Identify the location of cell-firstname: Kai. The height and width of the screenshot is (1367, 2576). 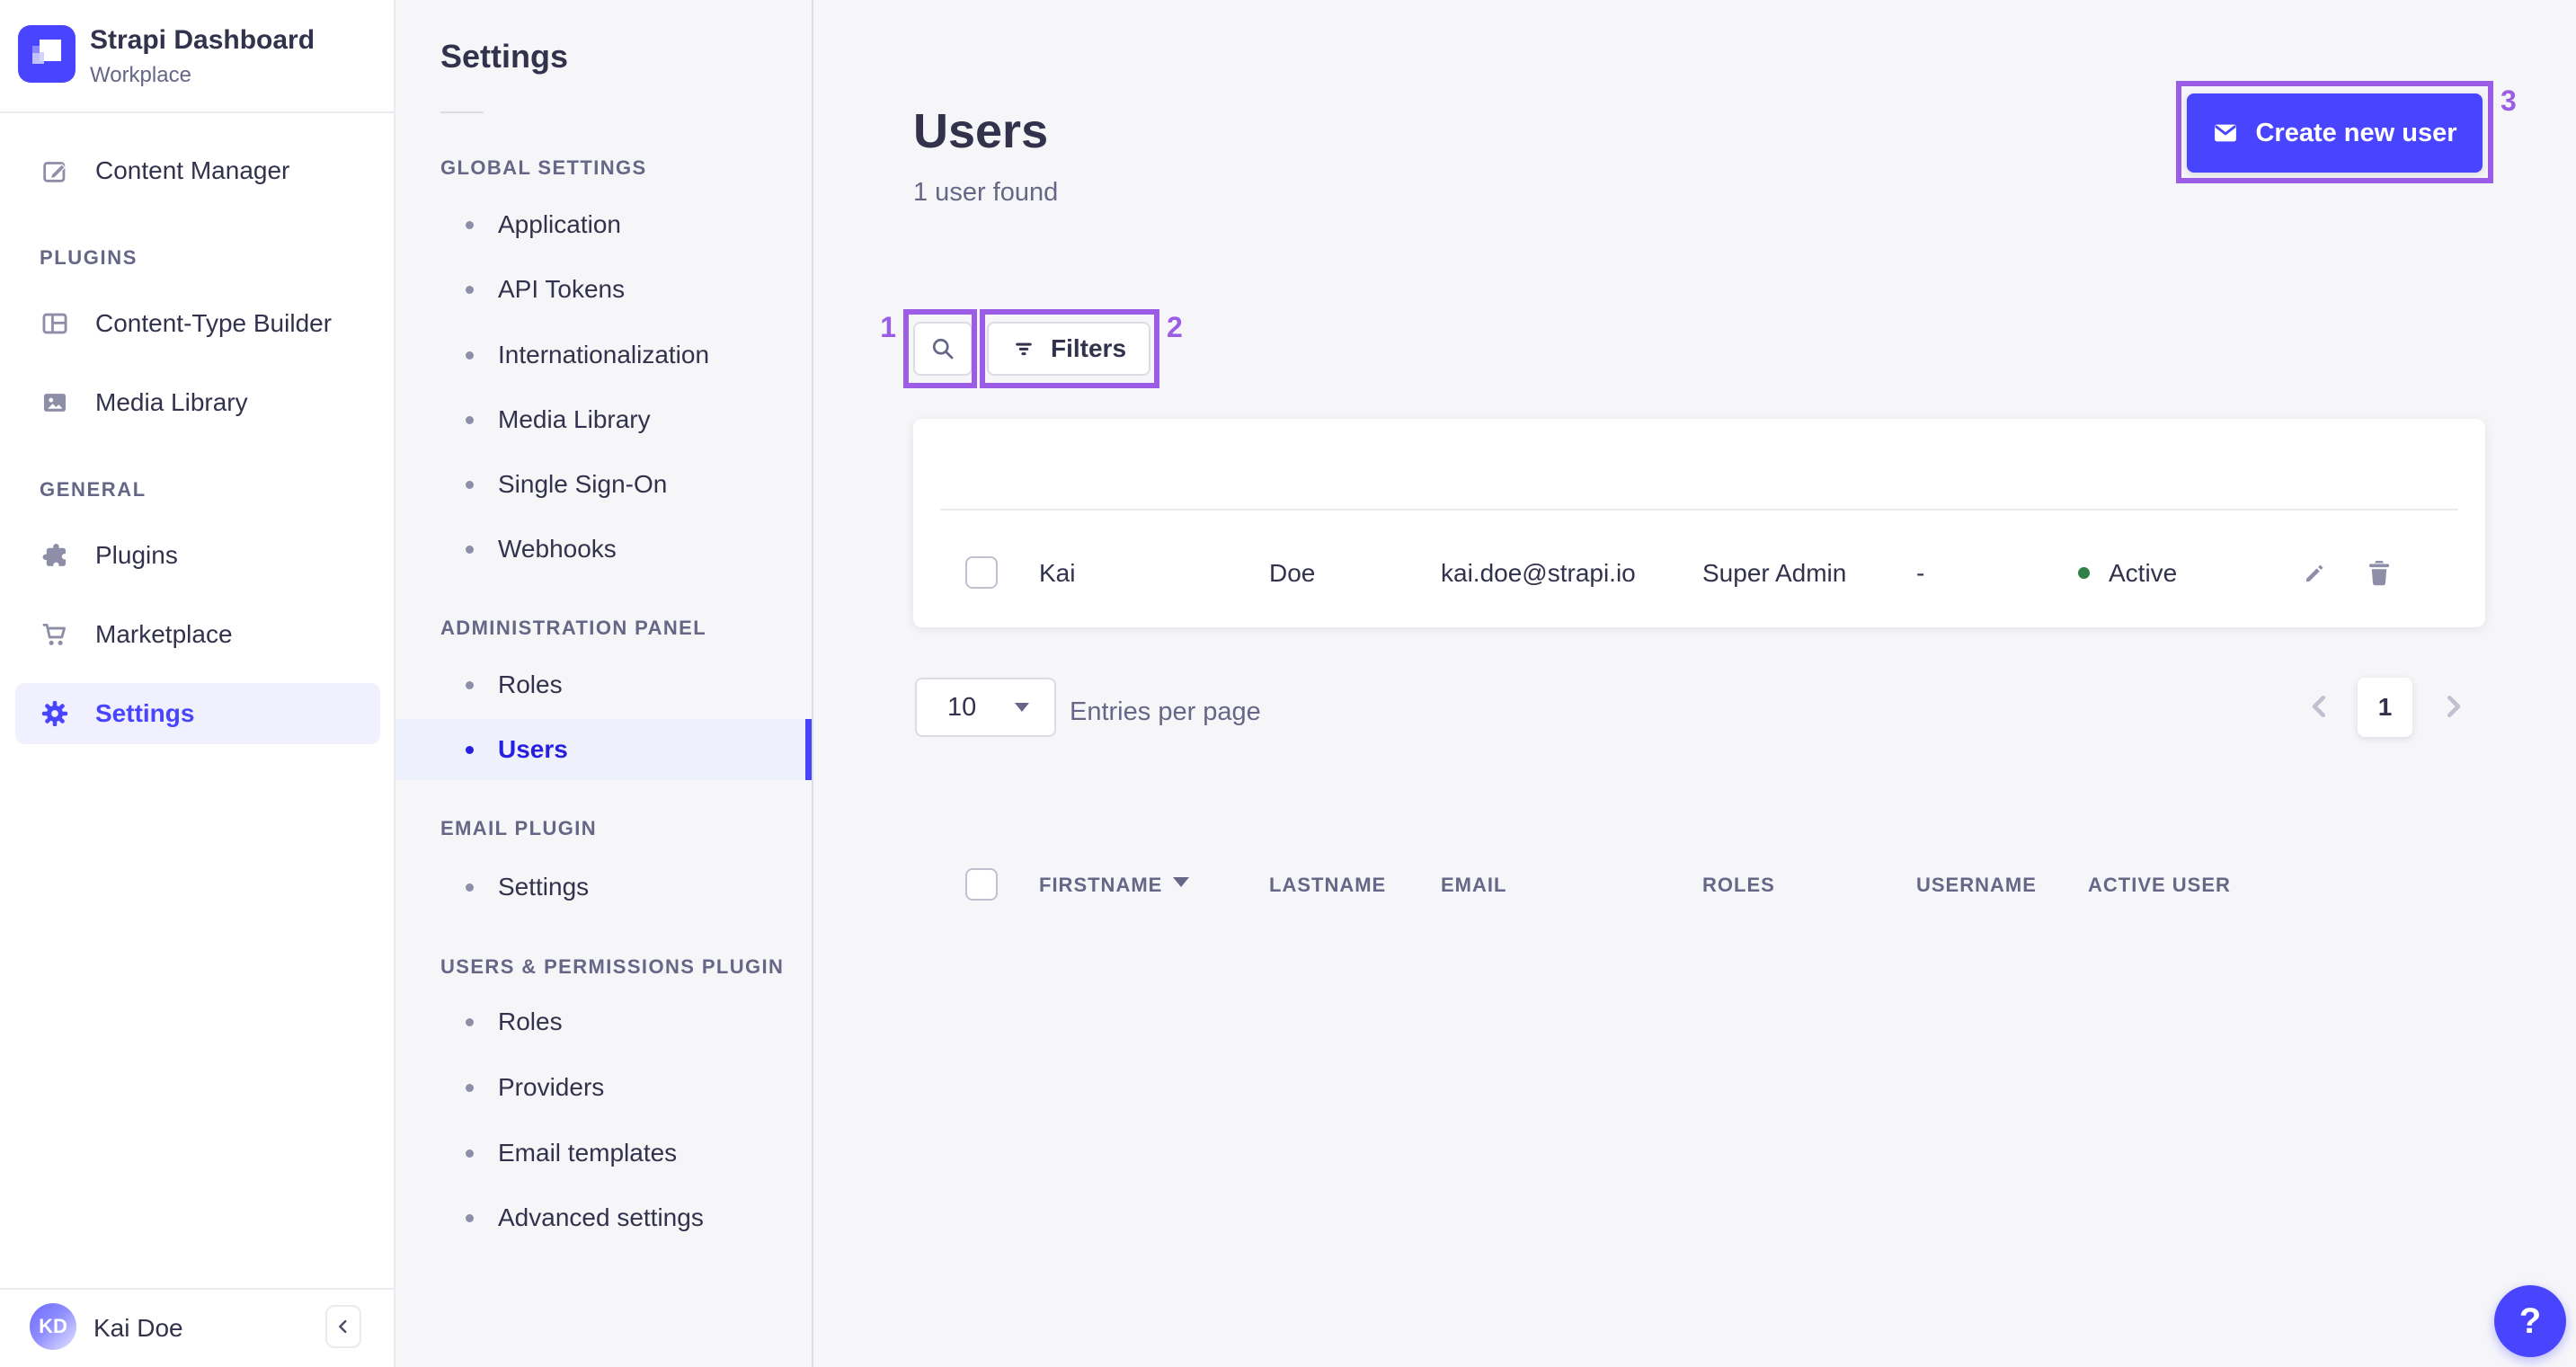
(1057, 573).